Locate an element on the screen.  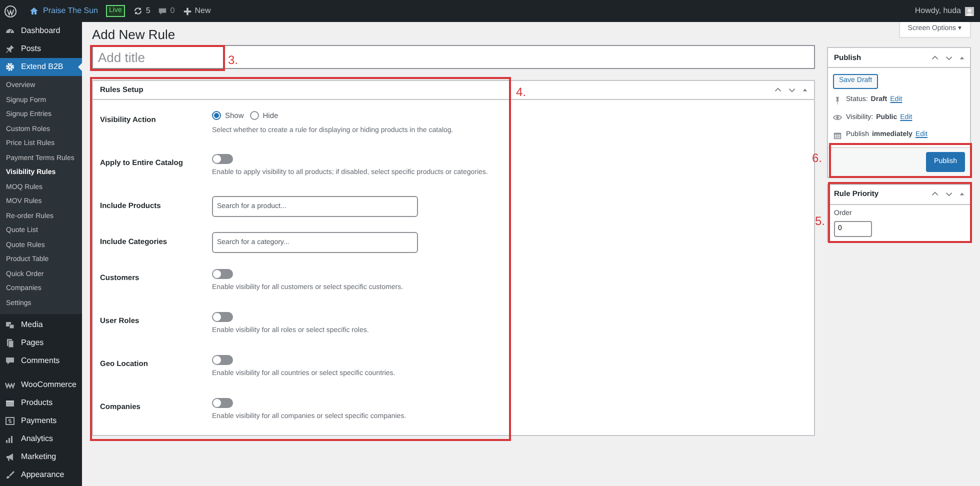
annotation-label: 4. is located at coordinates (521, 92).